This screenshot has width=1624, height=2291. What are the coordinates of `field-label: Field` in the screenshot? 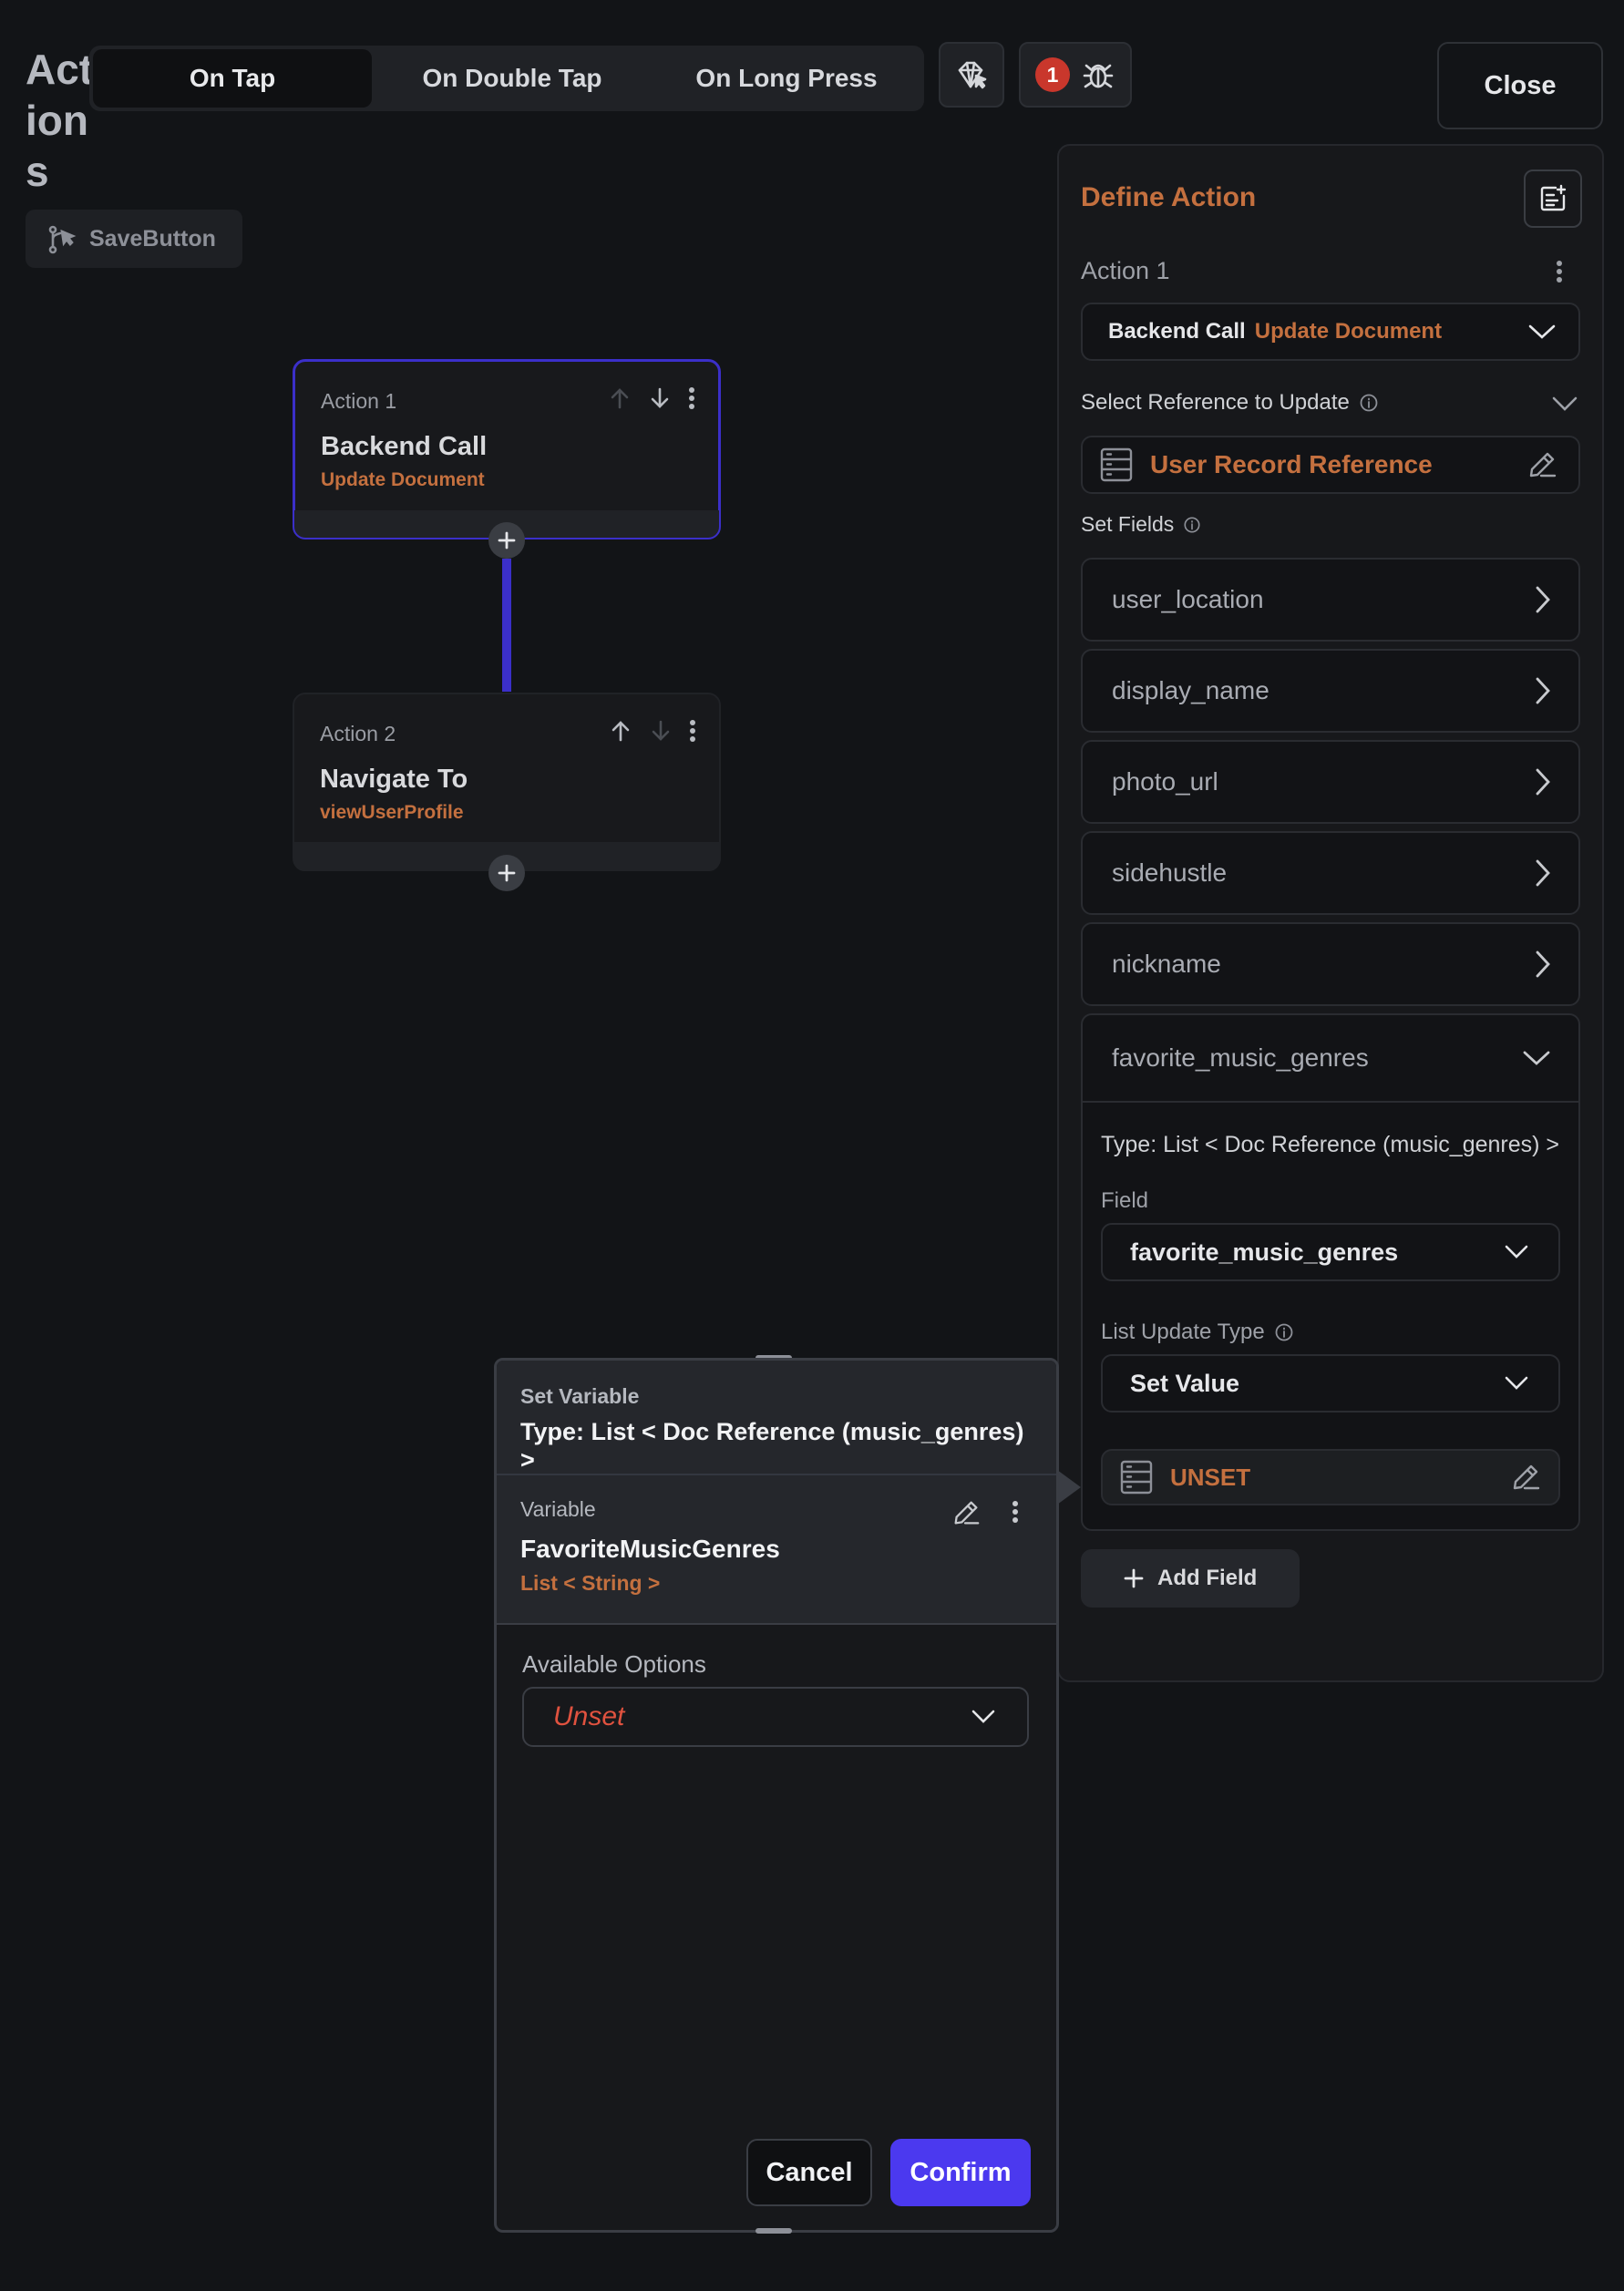 It's located at (1125, 1200).